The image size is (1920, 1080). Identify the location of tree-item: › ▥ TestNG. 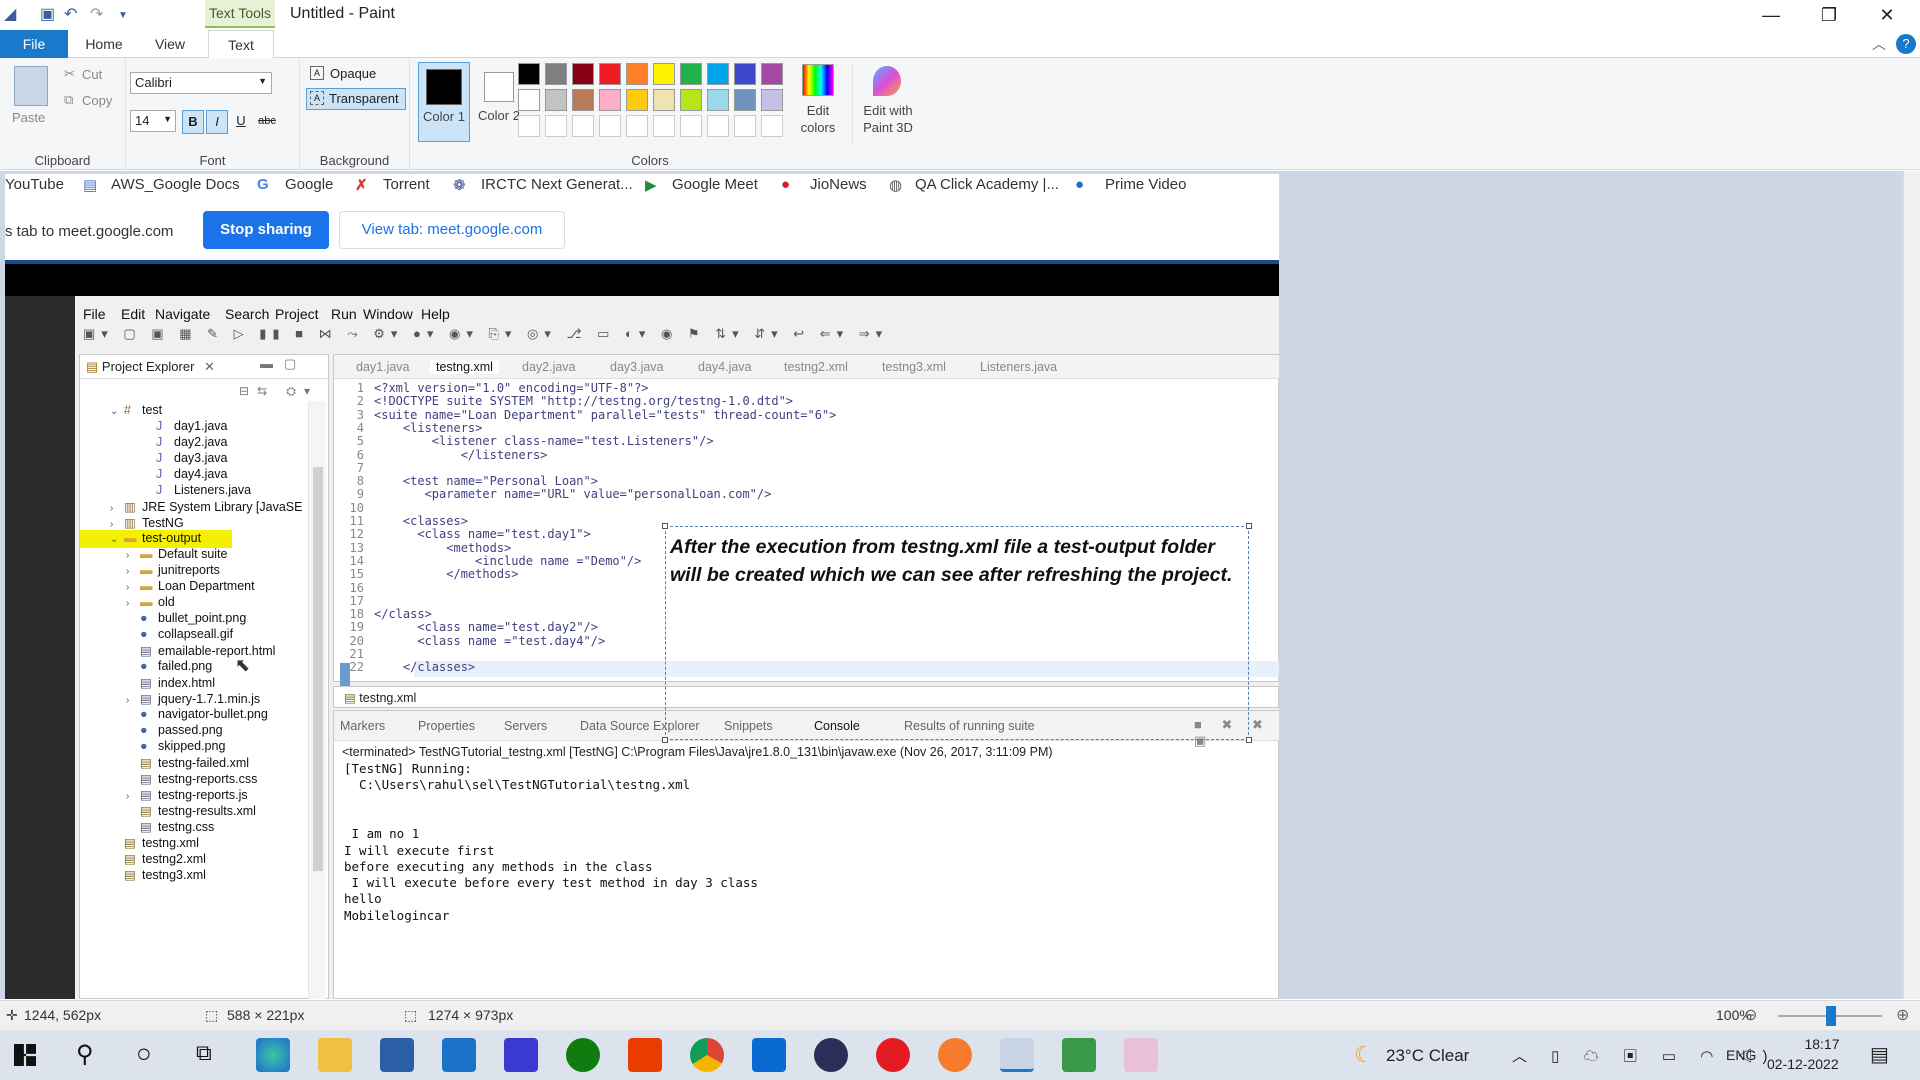
(147, 522).